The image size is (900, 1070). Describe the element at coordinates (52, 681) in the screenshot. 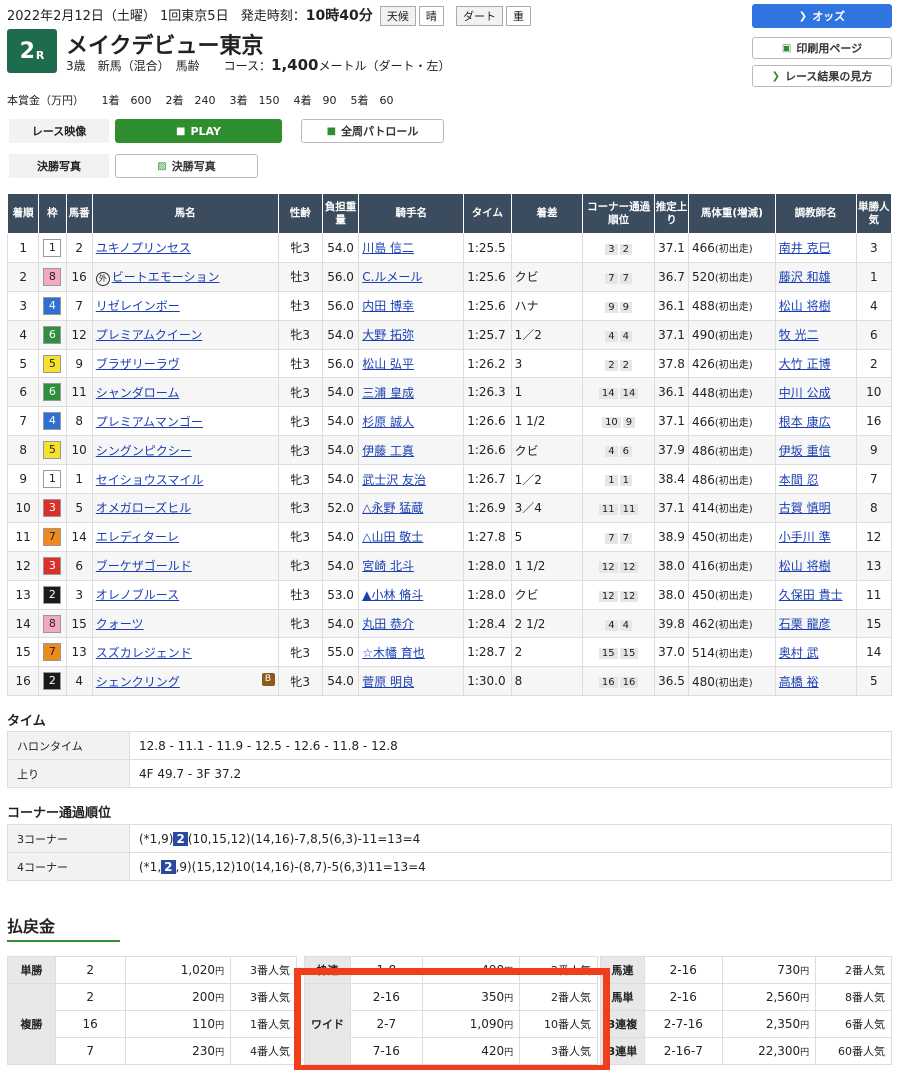

I see `waku-badge: 2` at that location.